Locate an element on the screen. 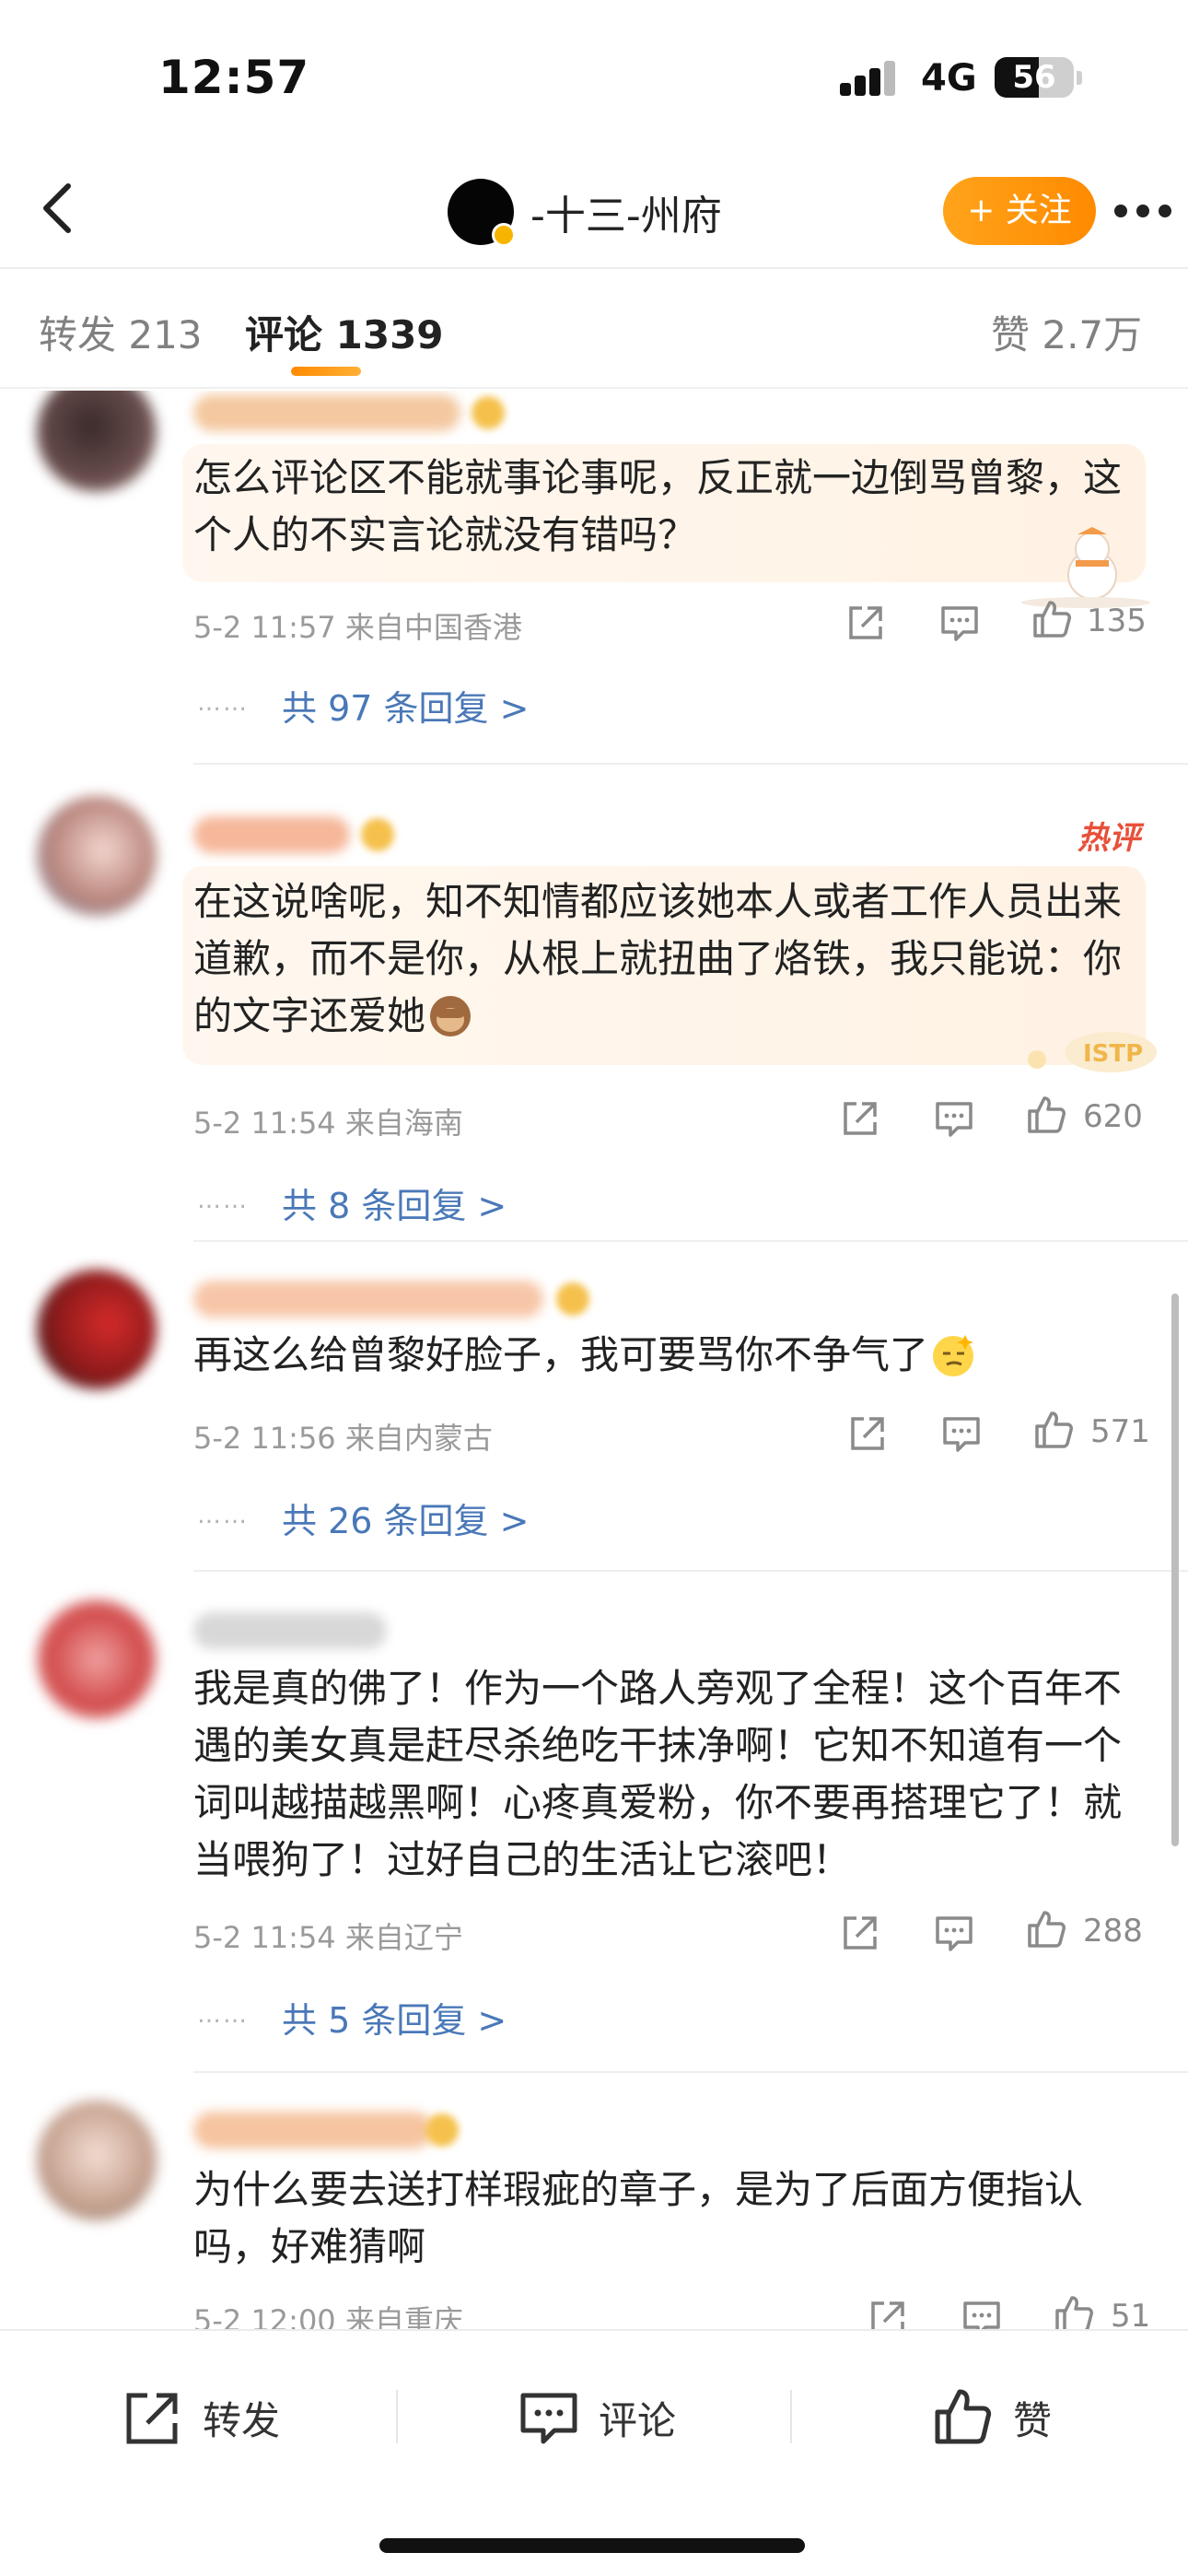 Image resolution: width=1188 pixels, height=2576 pixels. post-tabs: 转发 213 评论 1339 赞 2.7万 is located at coordinates (594, 329).